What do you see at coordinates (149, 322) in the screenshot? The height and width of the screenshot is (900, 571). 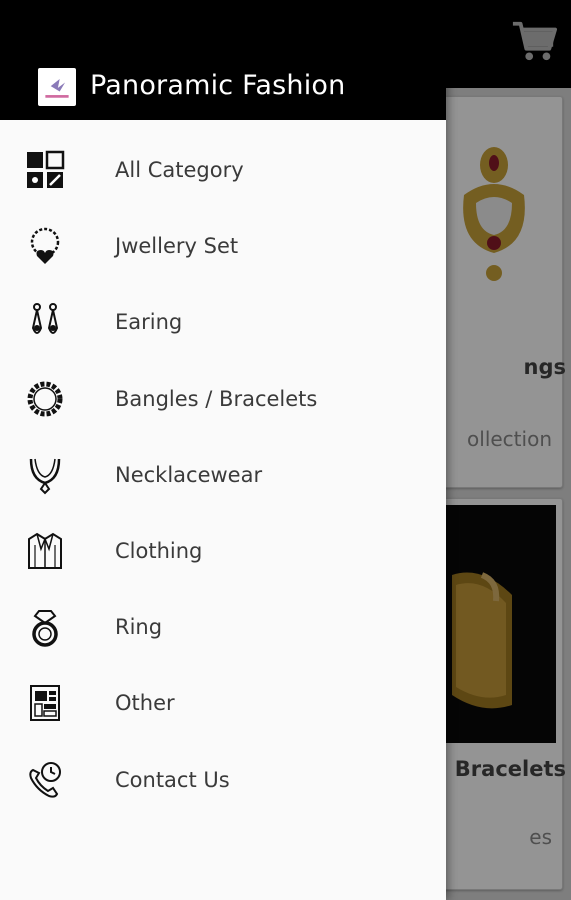 I see `menu-item-label: Earing` at bounding box center [149, 322].